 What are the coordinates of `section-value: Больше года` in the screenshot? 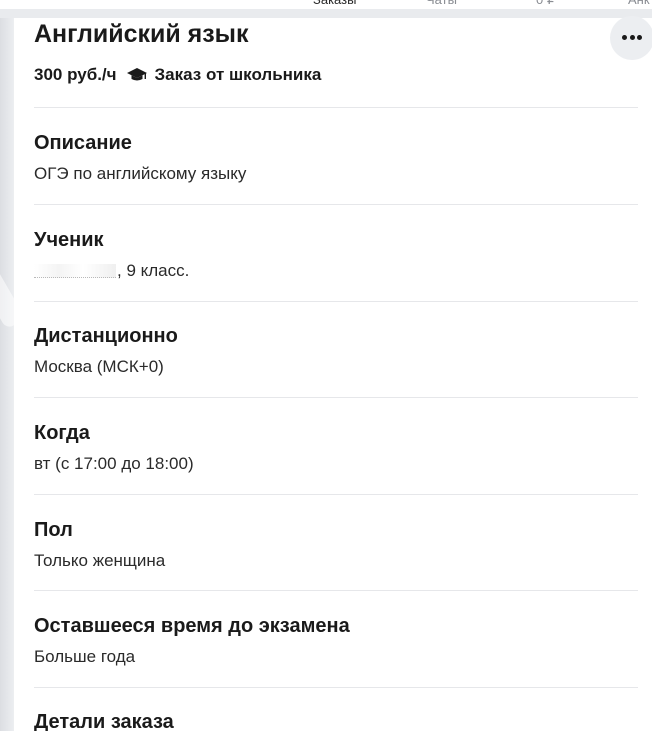 It's located at (85, 656).